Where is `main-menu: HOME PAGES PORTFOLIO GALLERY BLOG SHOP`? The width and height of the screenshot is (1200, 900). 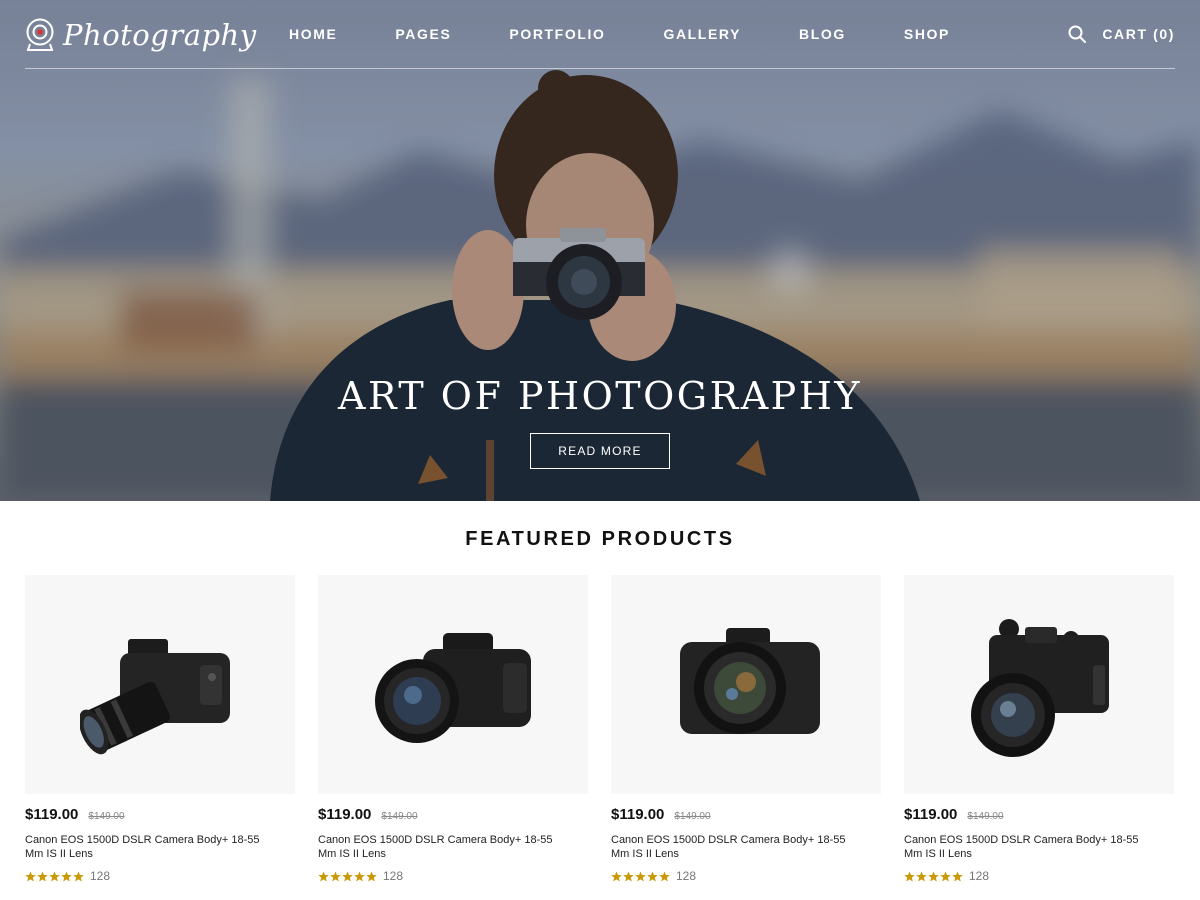
main-menu: HOME PAGES PORTFOLIO GALLERY BLOG SHOP is located at coordinates (648, 34).